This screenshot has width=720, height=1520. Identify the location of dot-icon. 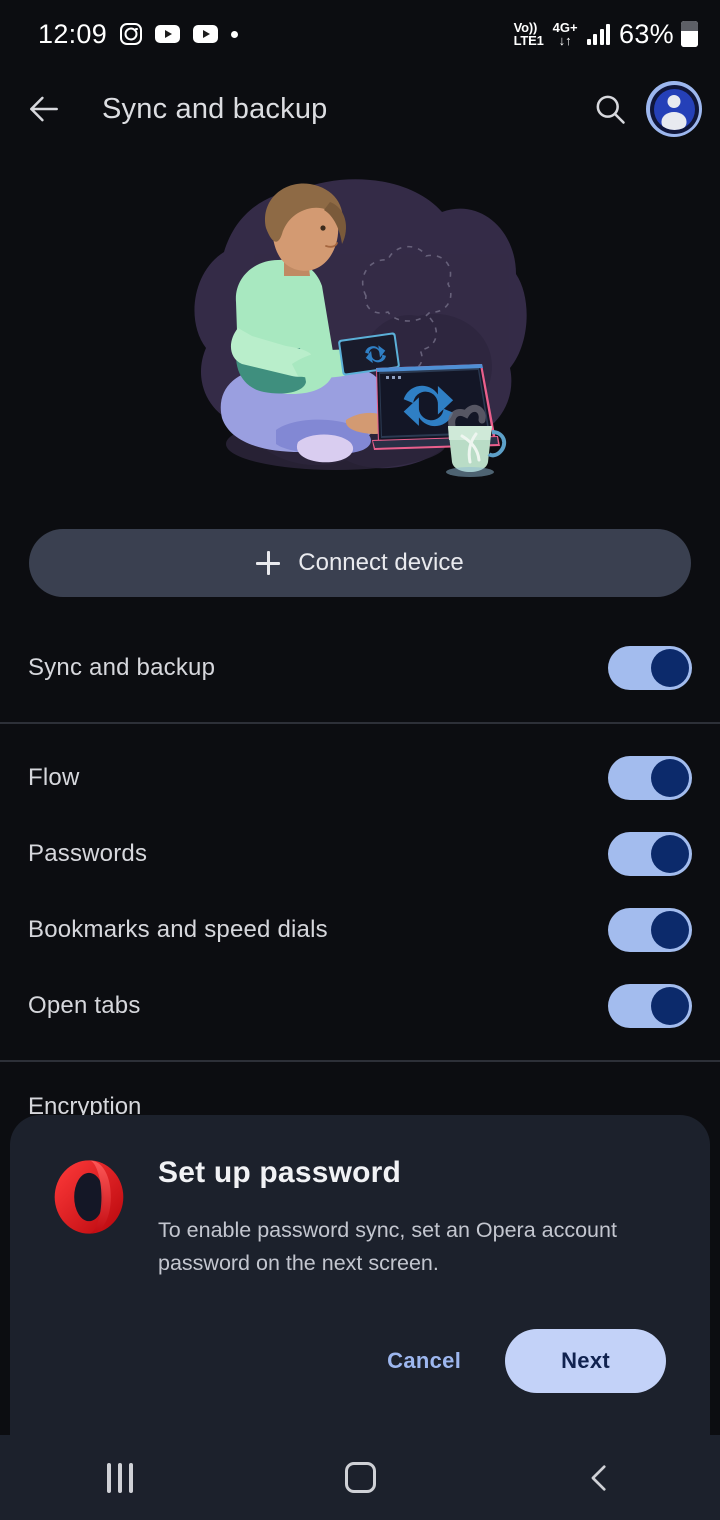
(235, 34).